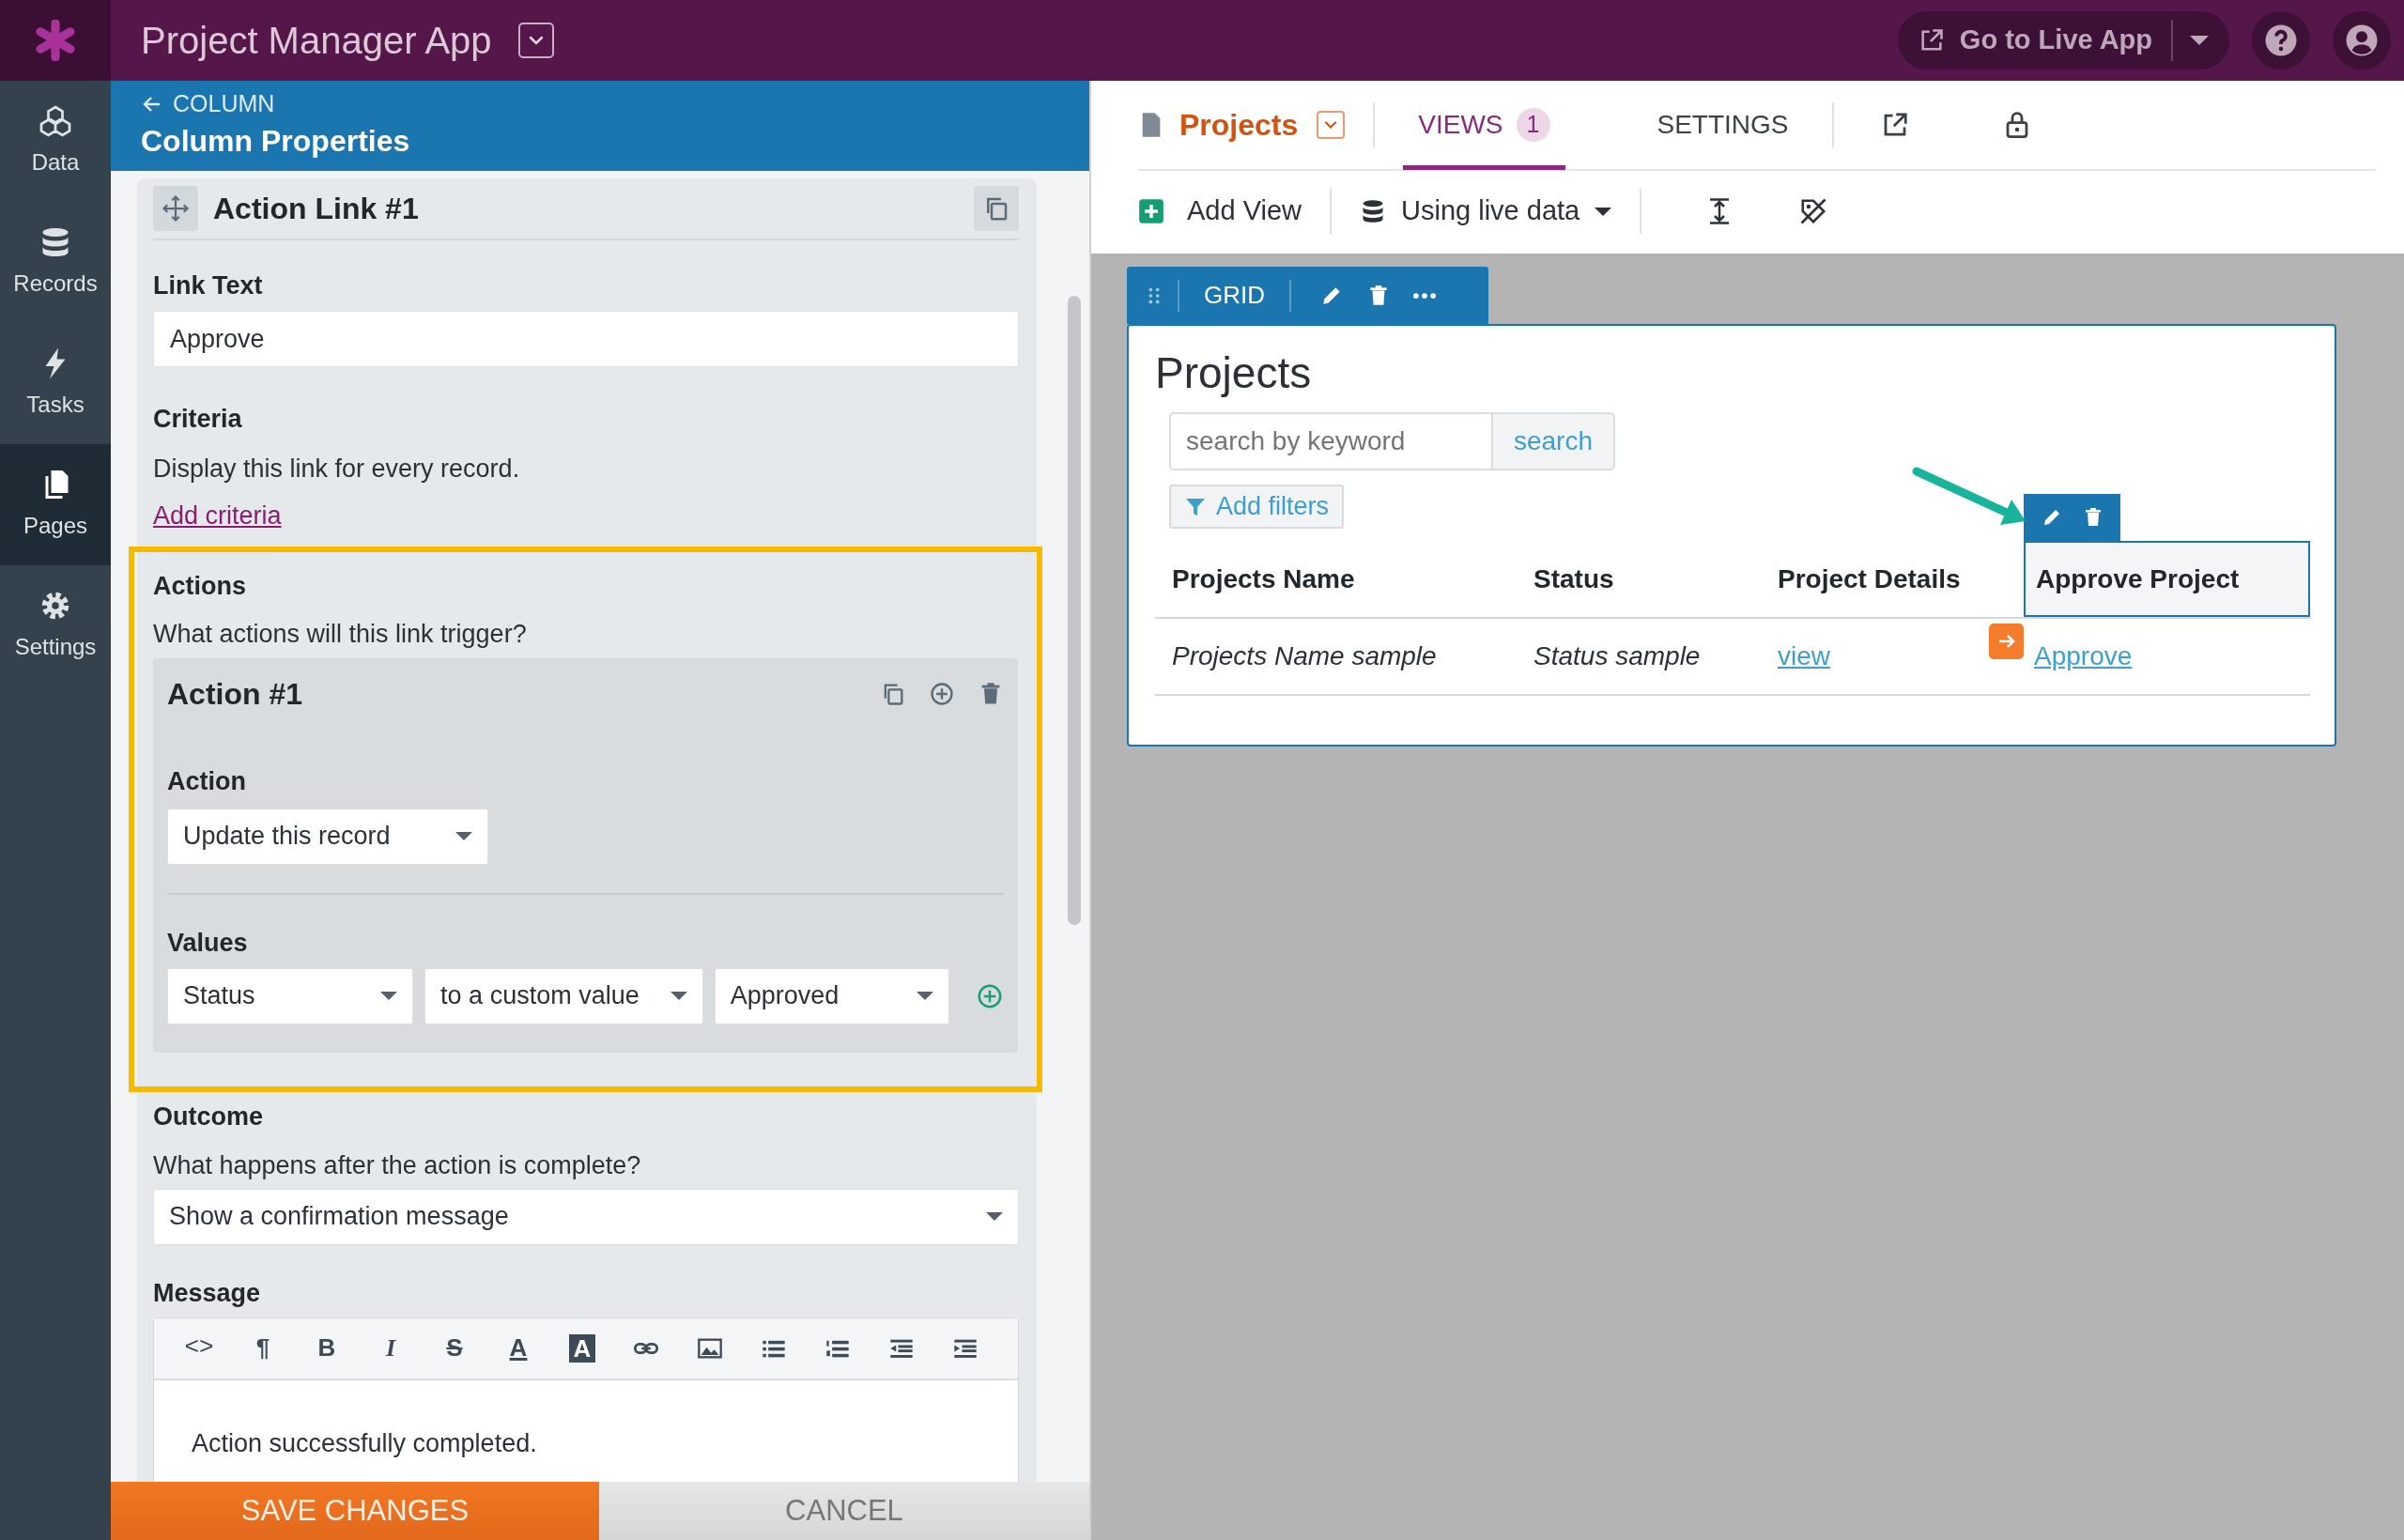  I want to click on add-view-button: Add View, so click(1220, 211).